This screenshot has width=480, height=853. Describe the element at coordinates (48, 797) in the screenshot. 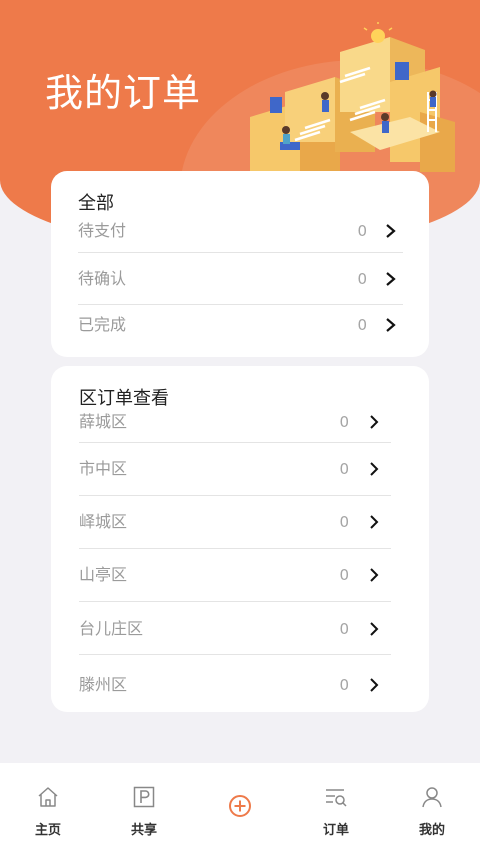

I see `home-icon` at that location.